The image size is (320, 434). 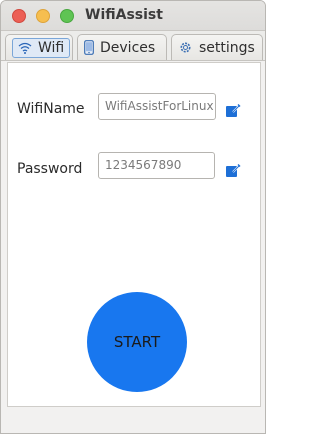 What do you see at coordinates (137, 342) in the screenshot?
I see `start-button: START` at bounding box center [137, 342].